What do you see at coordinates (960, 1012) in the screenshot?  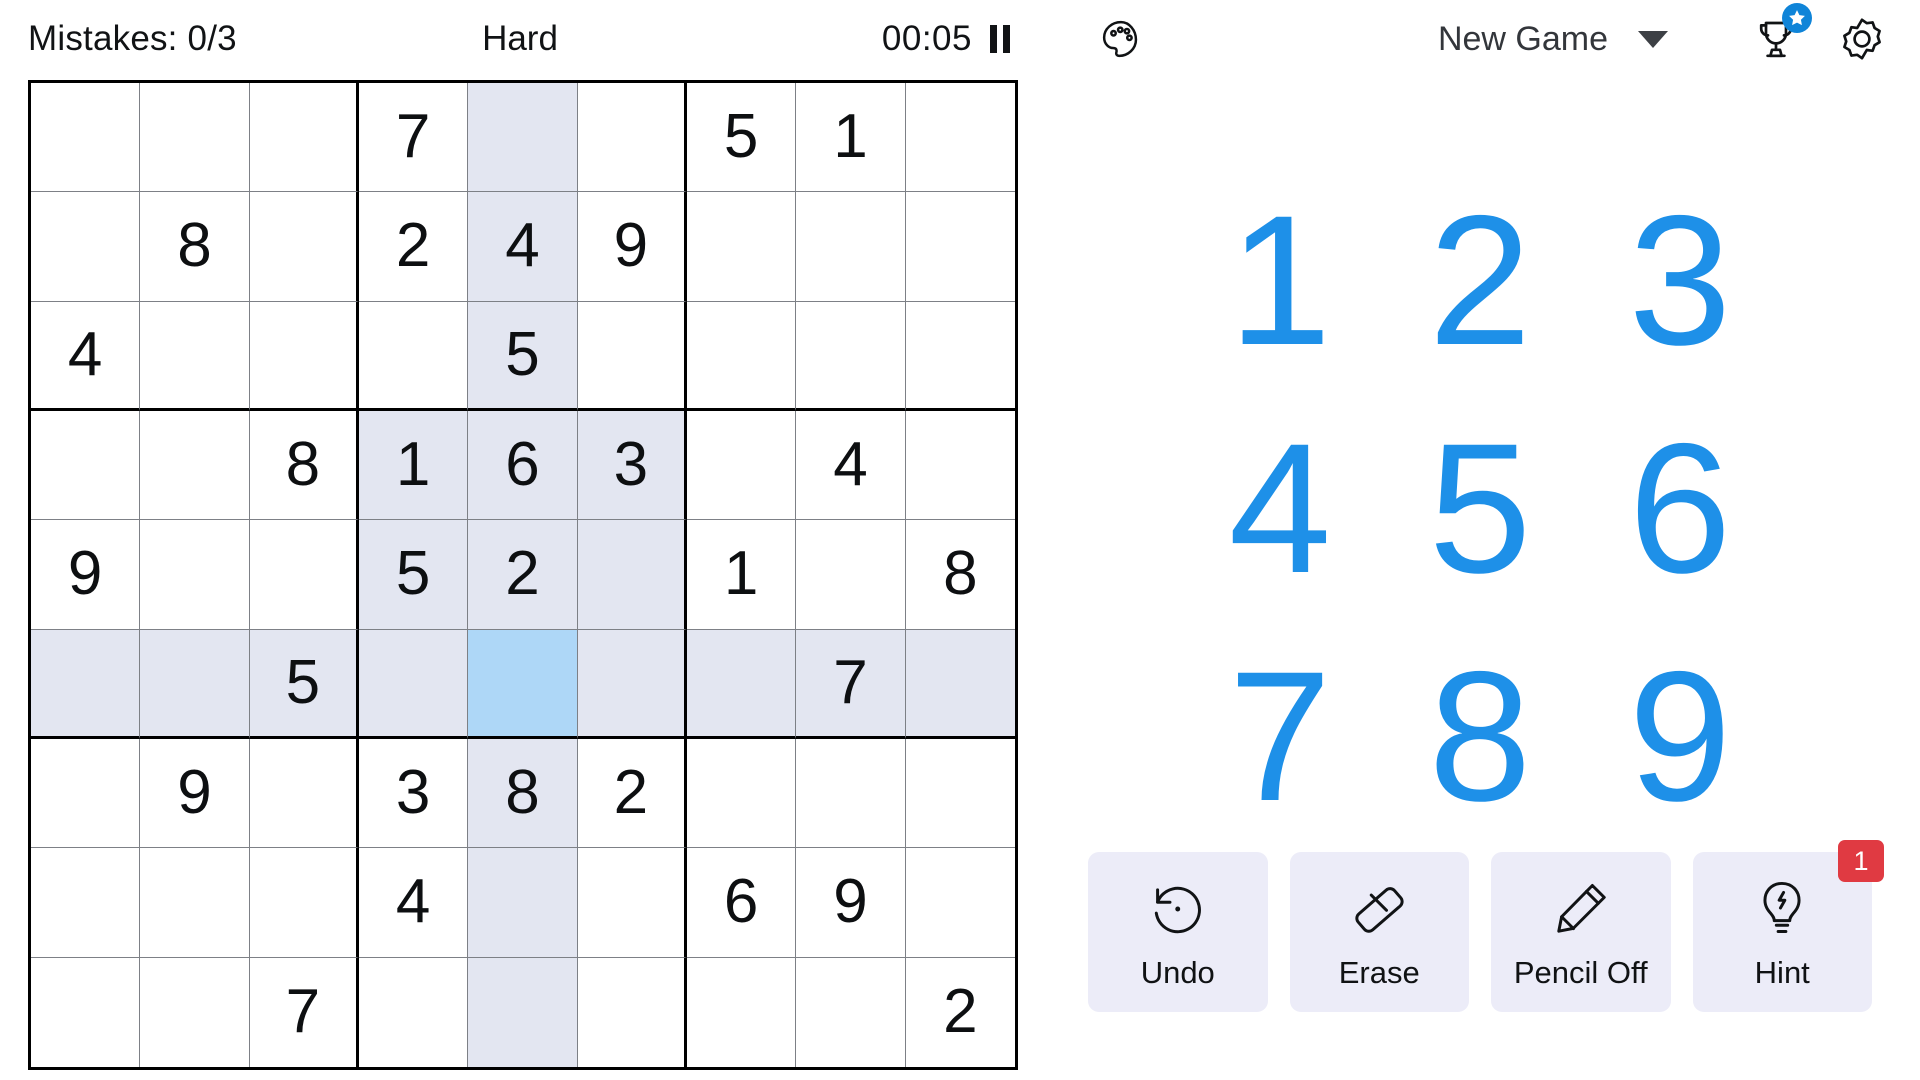 I see `cell-r9-c9: 2` at bounding box center [960, 1012].